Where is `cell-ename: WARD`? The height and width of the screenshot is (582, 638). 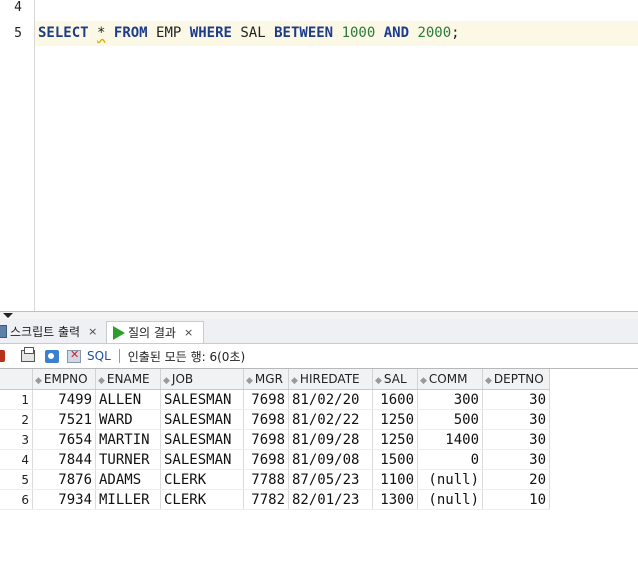 cell-ename: WARD is located at coordinates (128, 419).